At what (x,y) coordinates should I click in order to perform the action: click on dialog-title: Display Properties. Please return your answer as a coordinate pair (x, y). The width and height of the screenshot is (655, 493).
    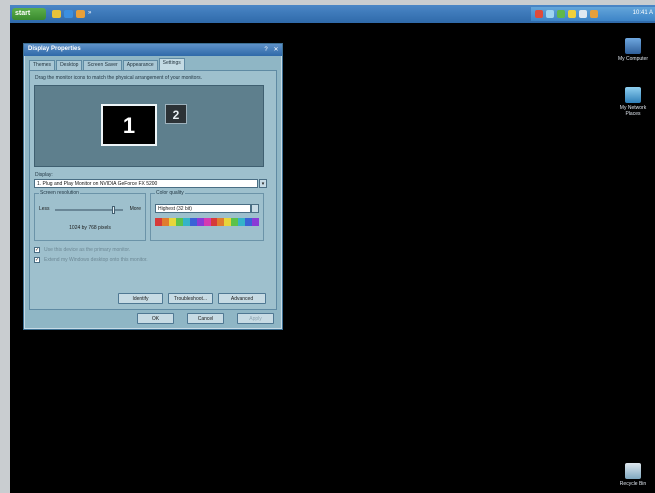
    Looking at the image, I should click on (54, 49).